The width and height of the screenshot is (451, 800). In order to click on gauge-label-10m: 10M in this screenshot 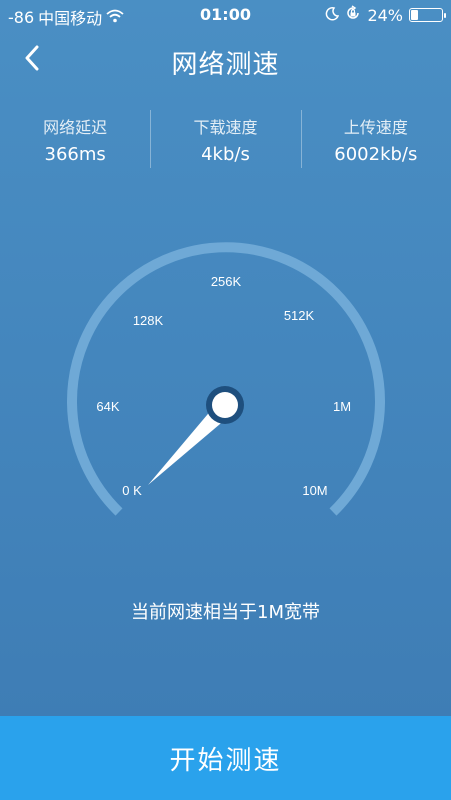, I will do `click(314, 490)`.